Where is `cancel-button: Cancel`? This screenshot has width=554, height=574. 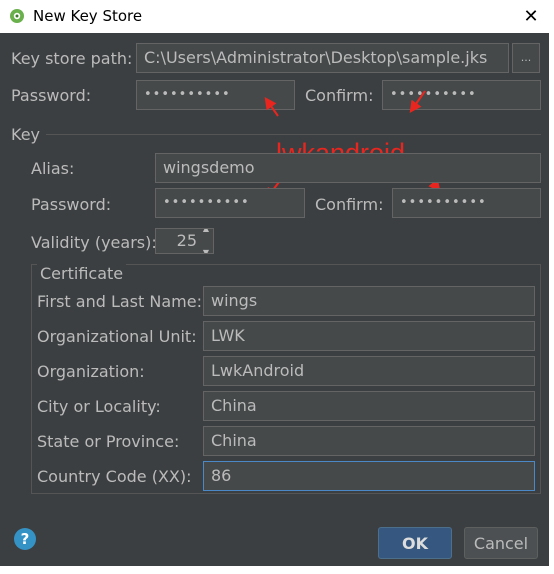
cancel-button: Cancel is located at coordinates (501, 543).